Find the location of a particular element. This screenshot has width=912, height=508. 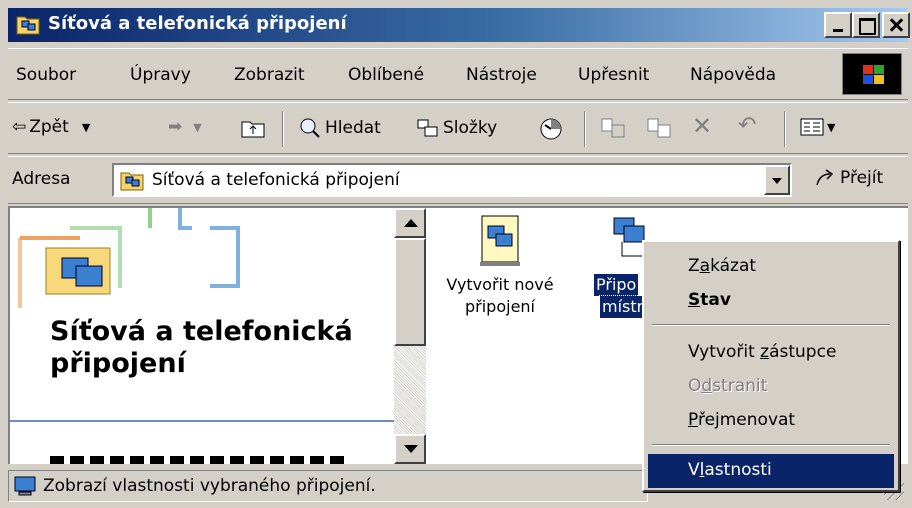

pane-title: Síťová a telefonická připojení is located at coordinates (201, 347).